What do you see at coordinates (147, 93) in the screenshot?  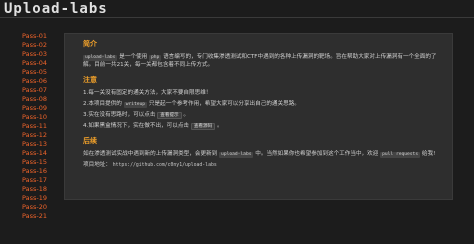 I see `notice-item-1: 1.每一关没有固定的通关方法，大家不要自限思维！` at bounding box center [147, 93].